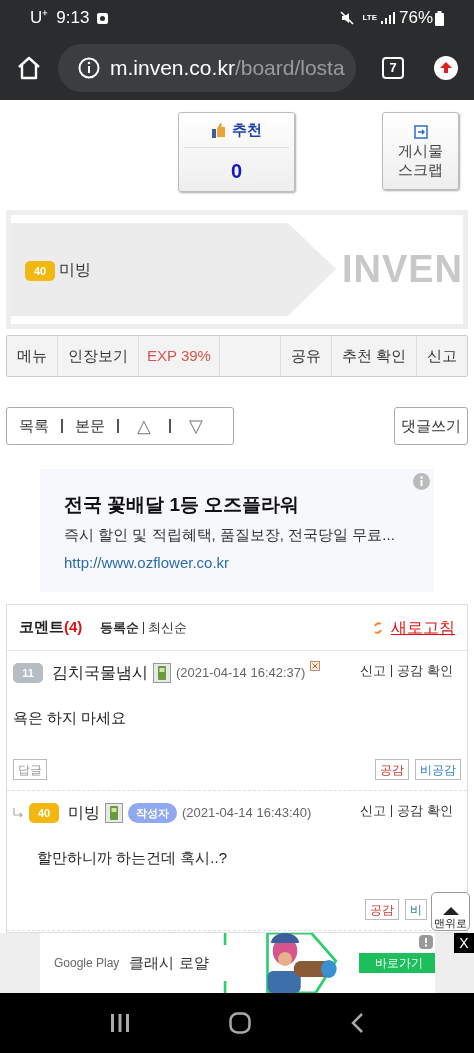  I want to click on ad-title: 전국 꽃배달 1등 오즈플라워, so click(182, 505).